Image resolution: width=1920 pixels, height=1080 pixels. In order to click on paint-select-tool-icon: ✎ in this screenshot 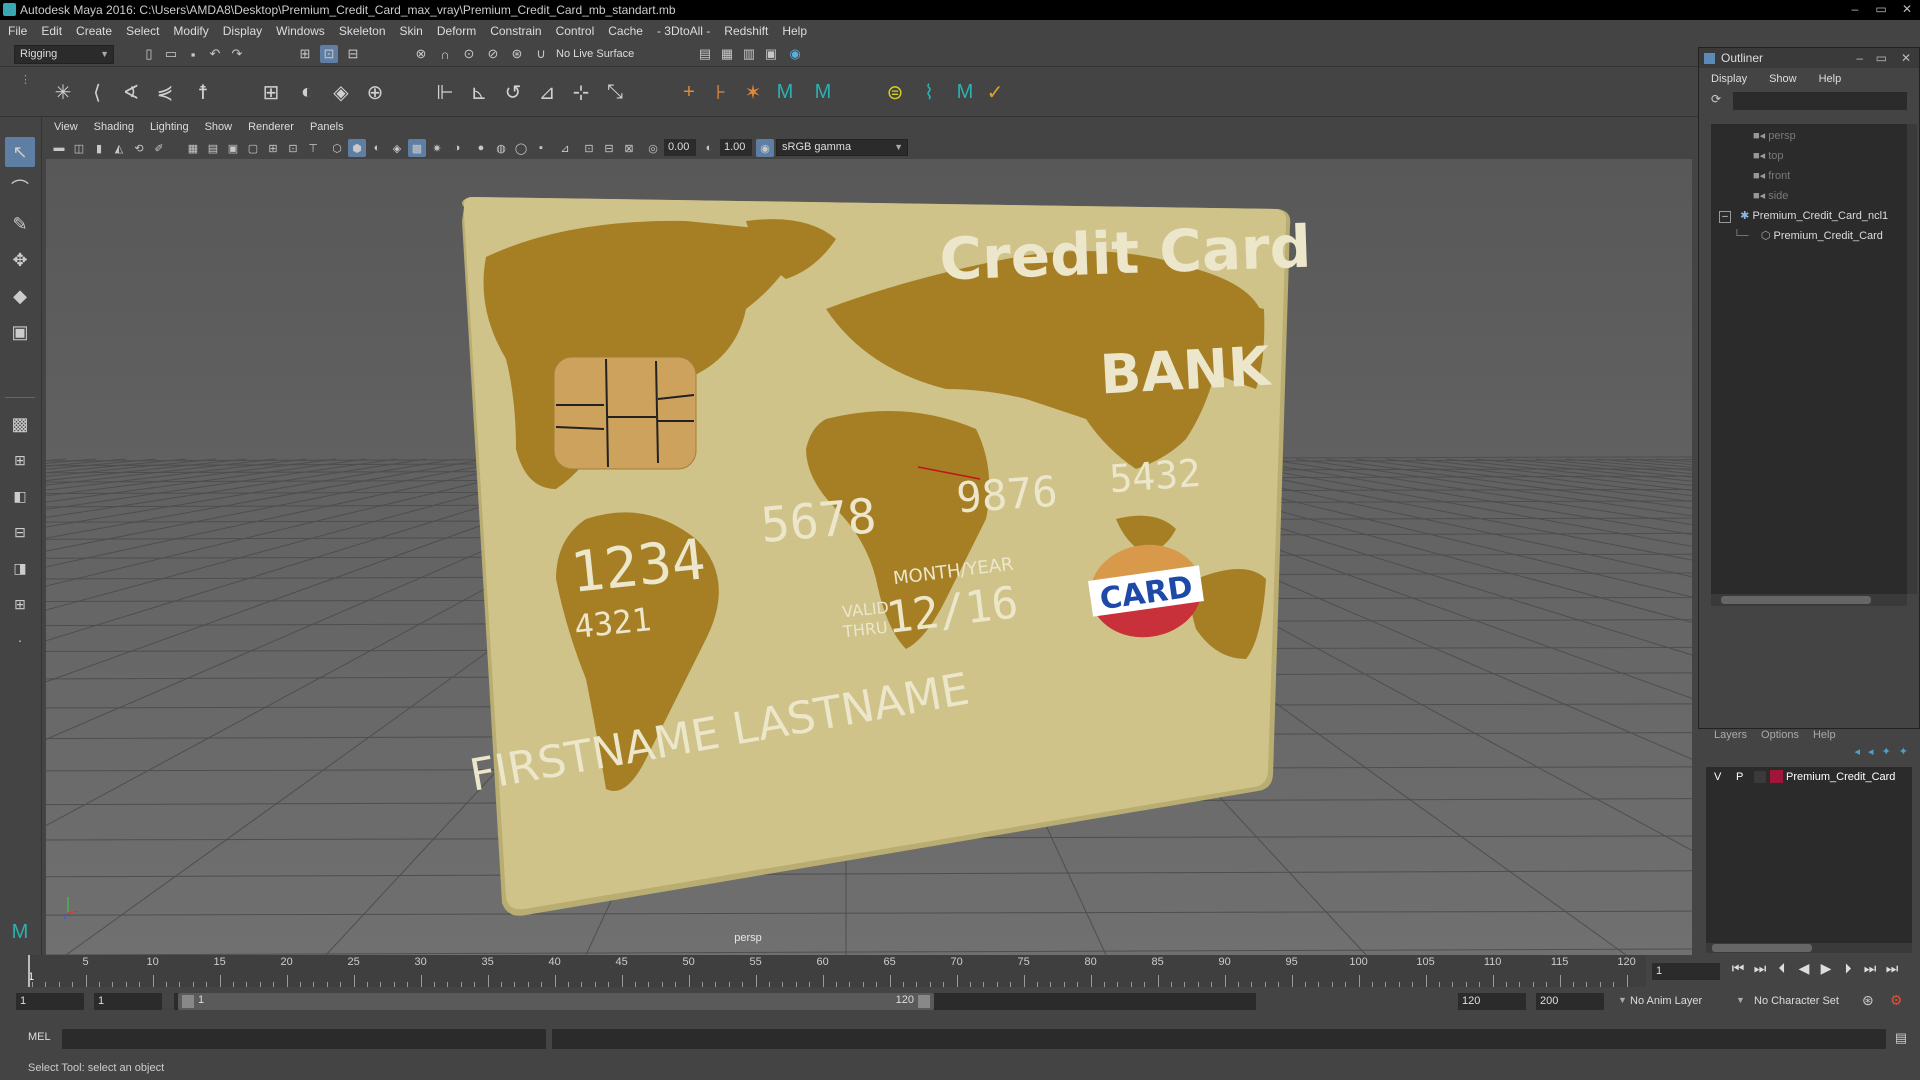, I will do `click(20, 224)`.